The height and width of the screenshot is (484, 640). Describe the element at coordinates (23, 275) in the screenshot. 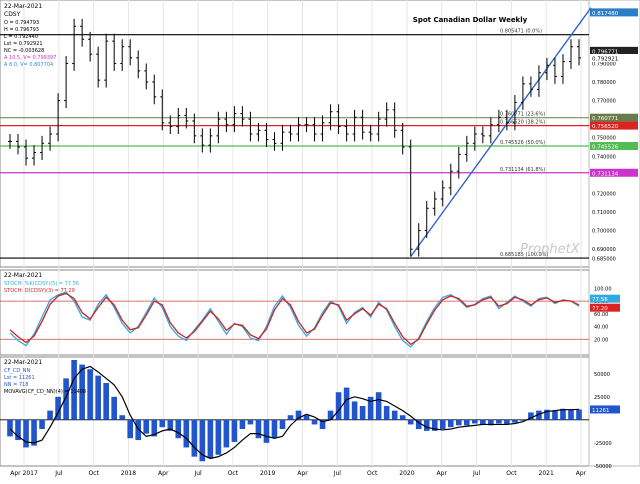

I see `stoch-header-date: 22-Mar-2021` at that location.